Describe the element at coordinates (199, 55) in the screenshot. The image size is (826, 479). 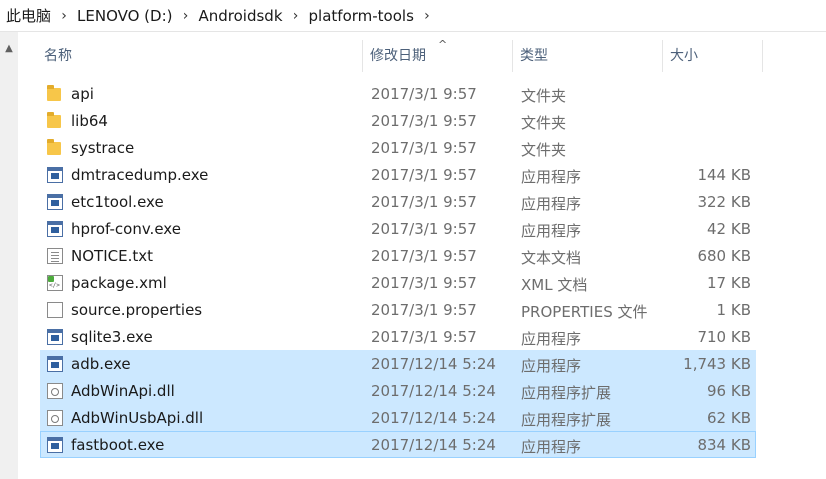
I see `column-header-name: 名称` at that location.